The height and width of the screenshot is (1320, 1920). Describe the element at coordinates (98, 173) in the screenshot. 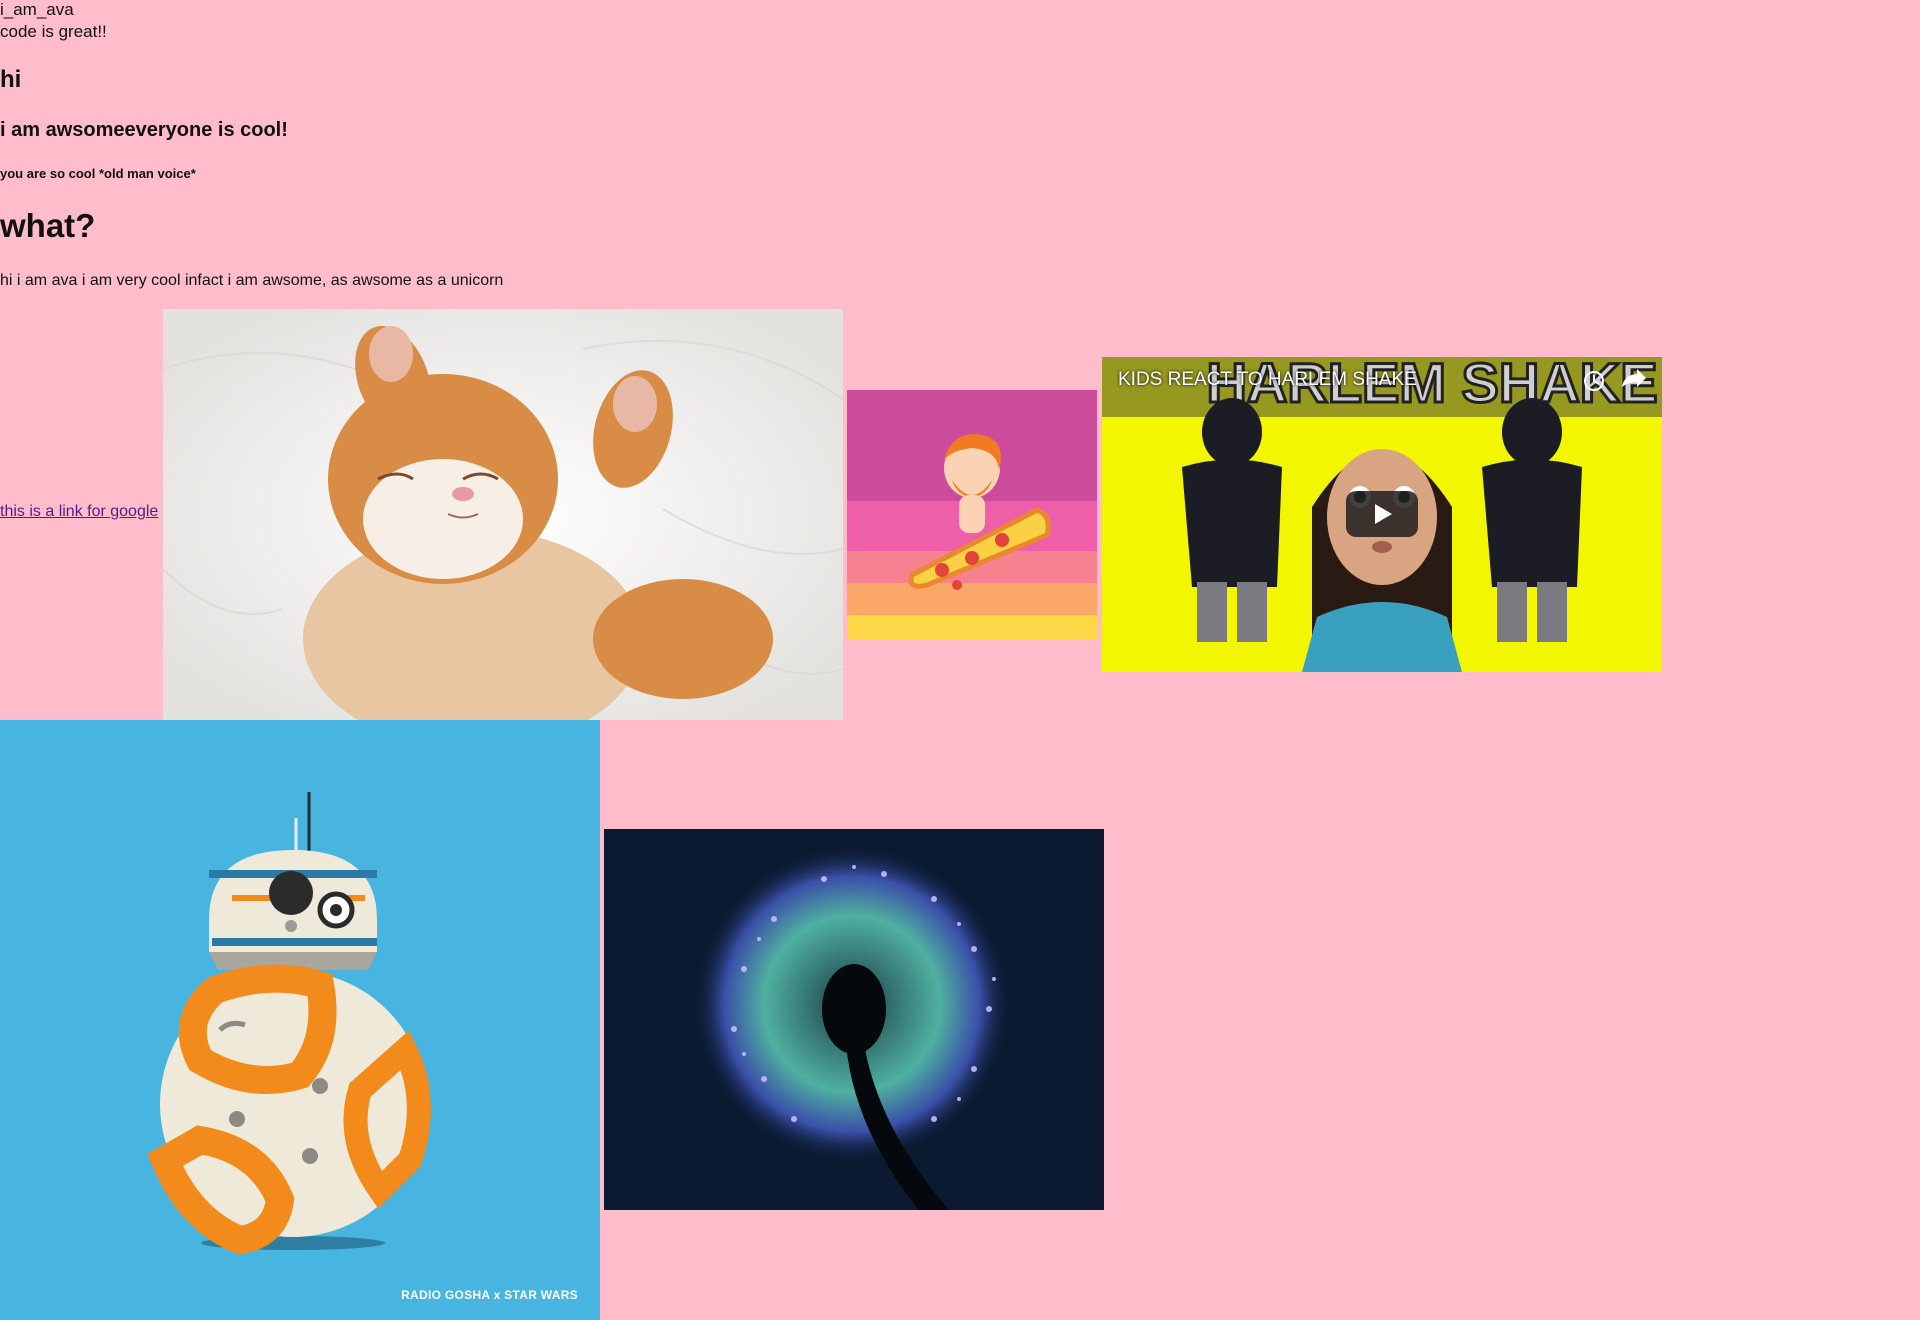

I see `heading-old-man: you are so cool *old man voice*` at that location.